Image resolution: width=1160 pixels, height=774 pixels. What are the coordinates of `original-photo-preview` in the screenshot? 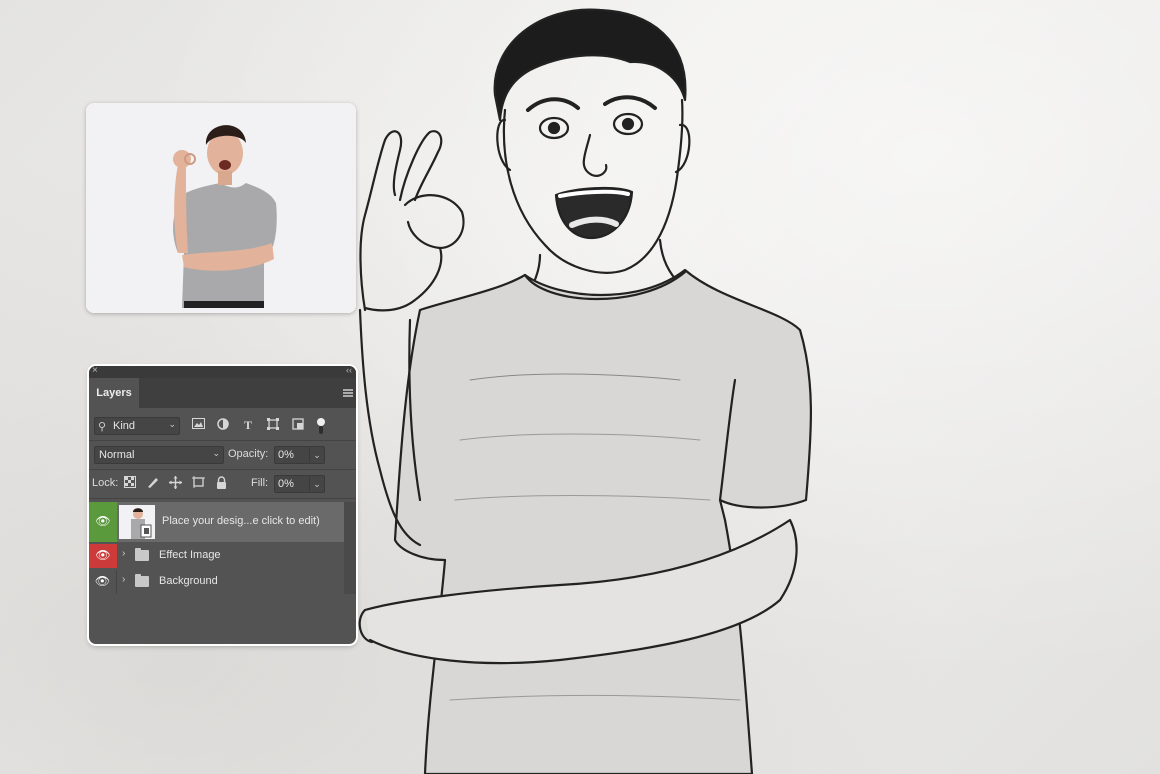 It's located at (221, 208).